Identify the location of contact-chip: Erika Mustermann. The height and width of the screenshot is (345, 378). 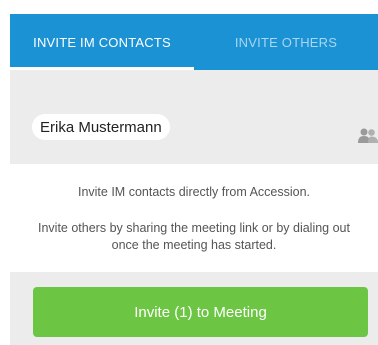
(101, 127).